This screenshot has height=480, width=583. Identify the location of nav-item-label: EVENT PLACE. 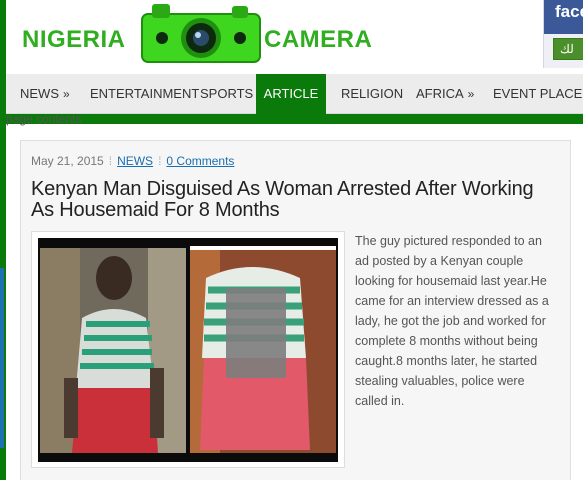
(538, 93).